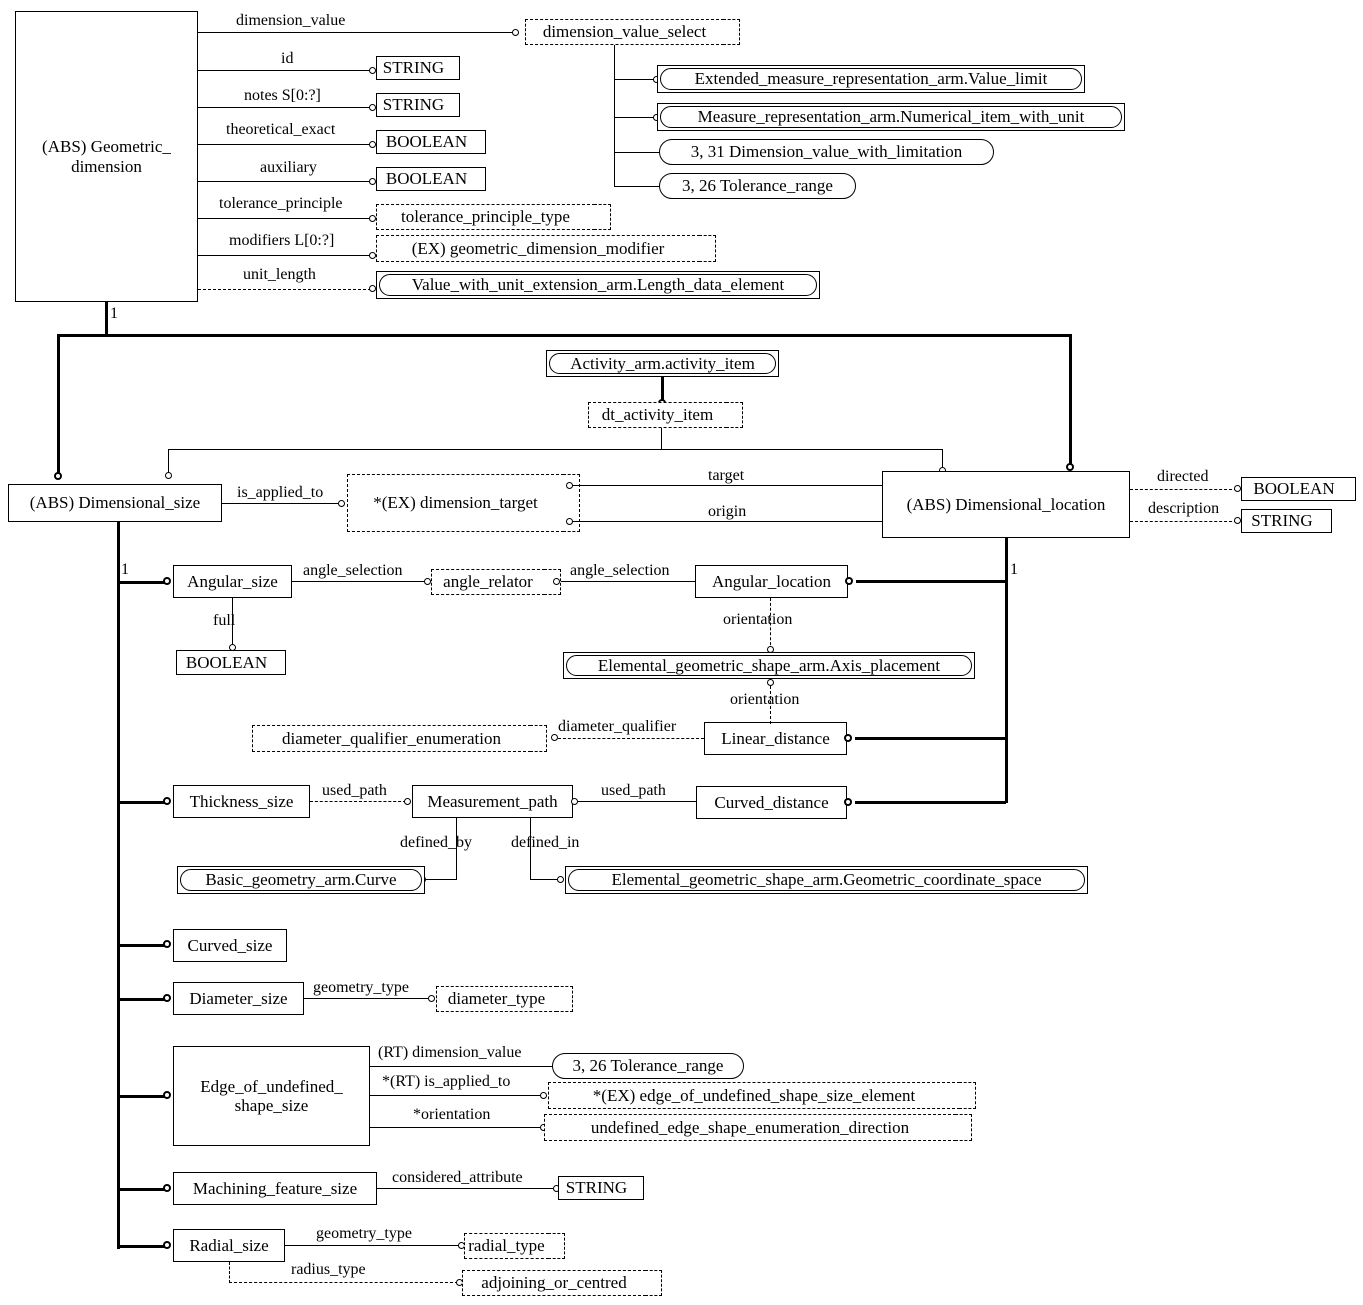  I want to click on simple-type-string-notes: STRING, so click(418, 105).